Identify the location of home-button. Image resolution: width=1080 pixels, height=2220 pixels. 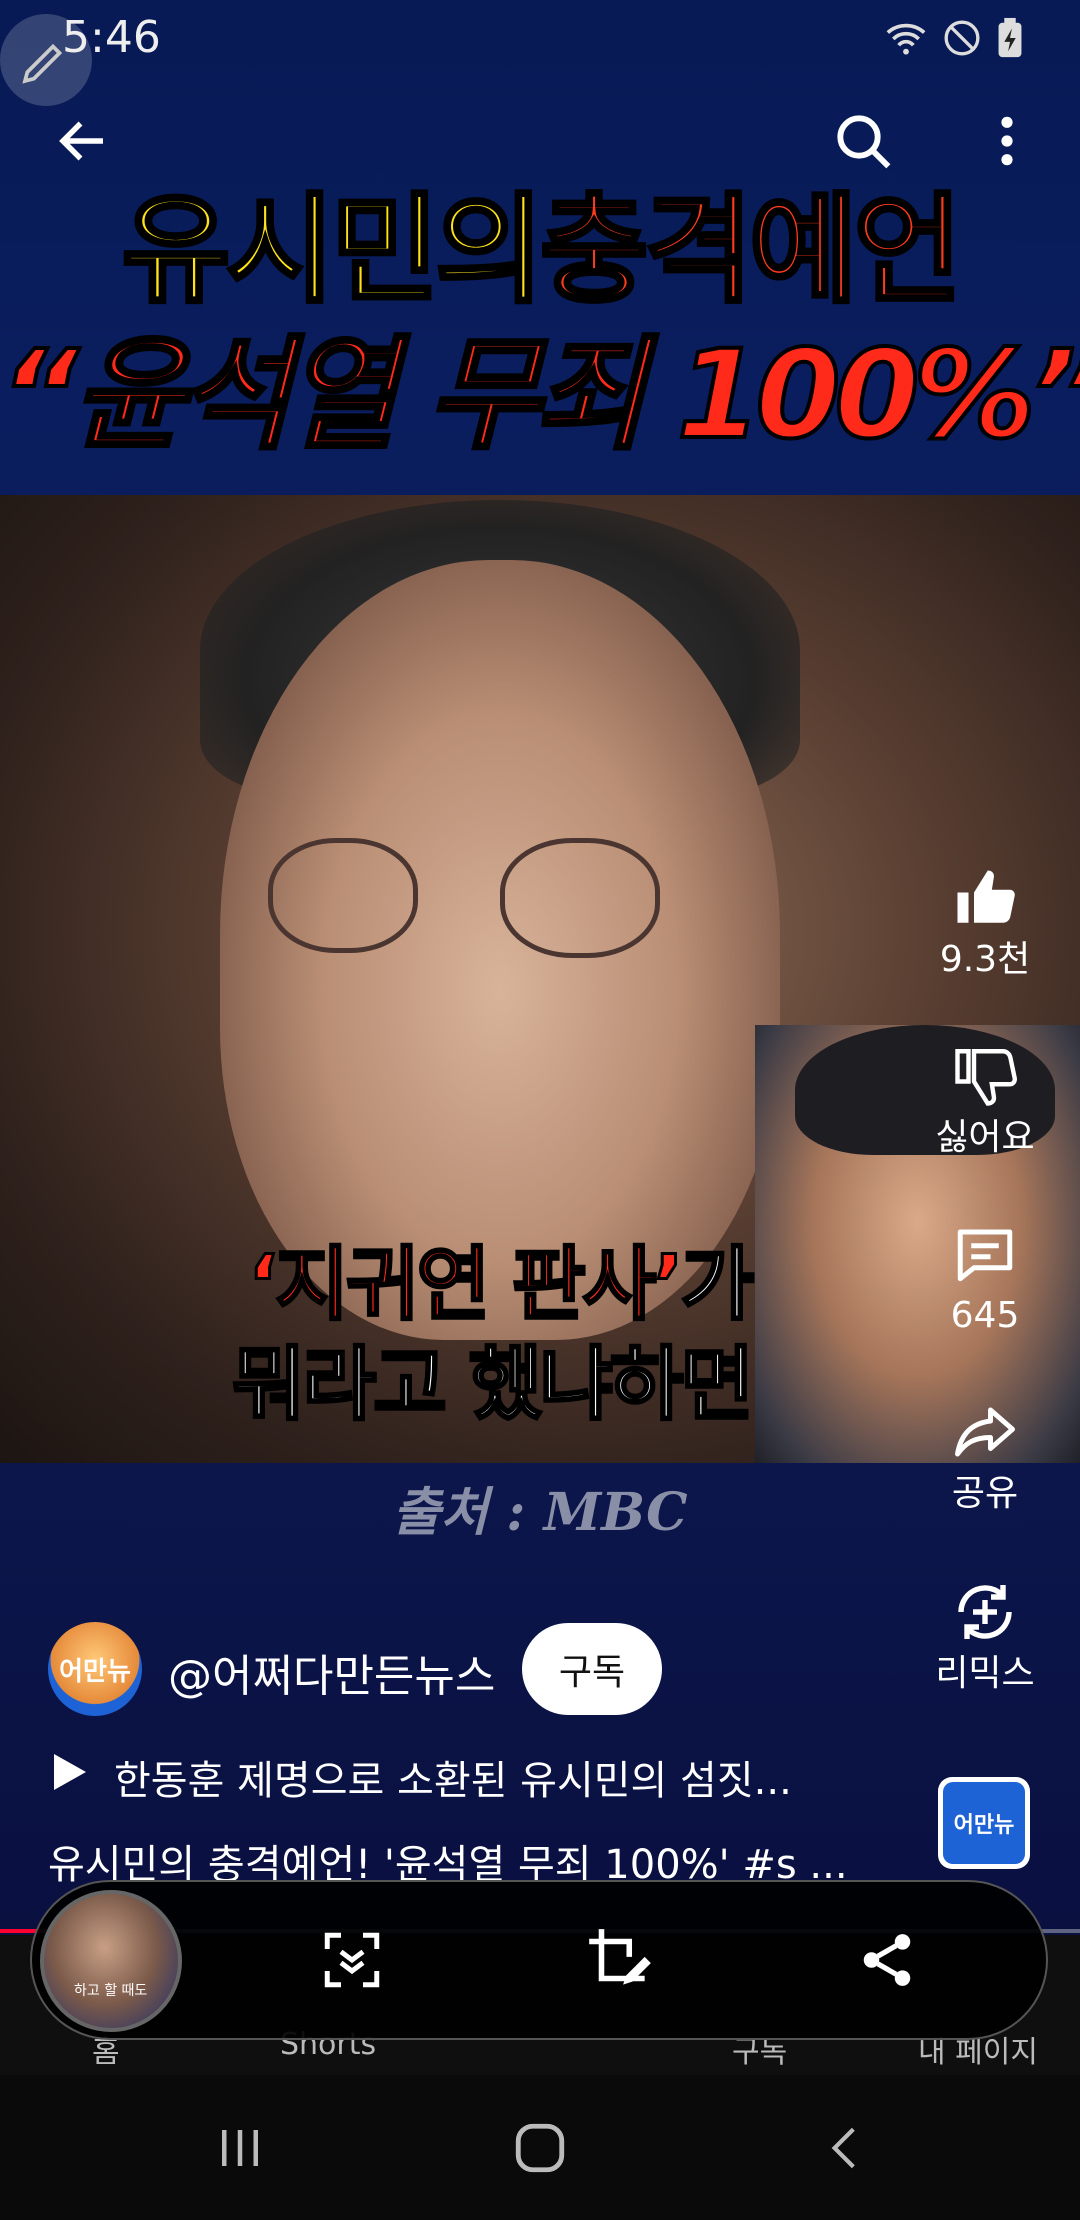
(540, 2150).